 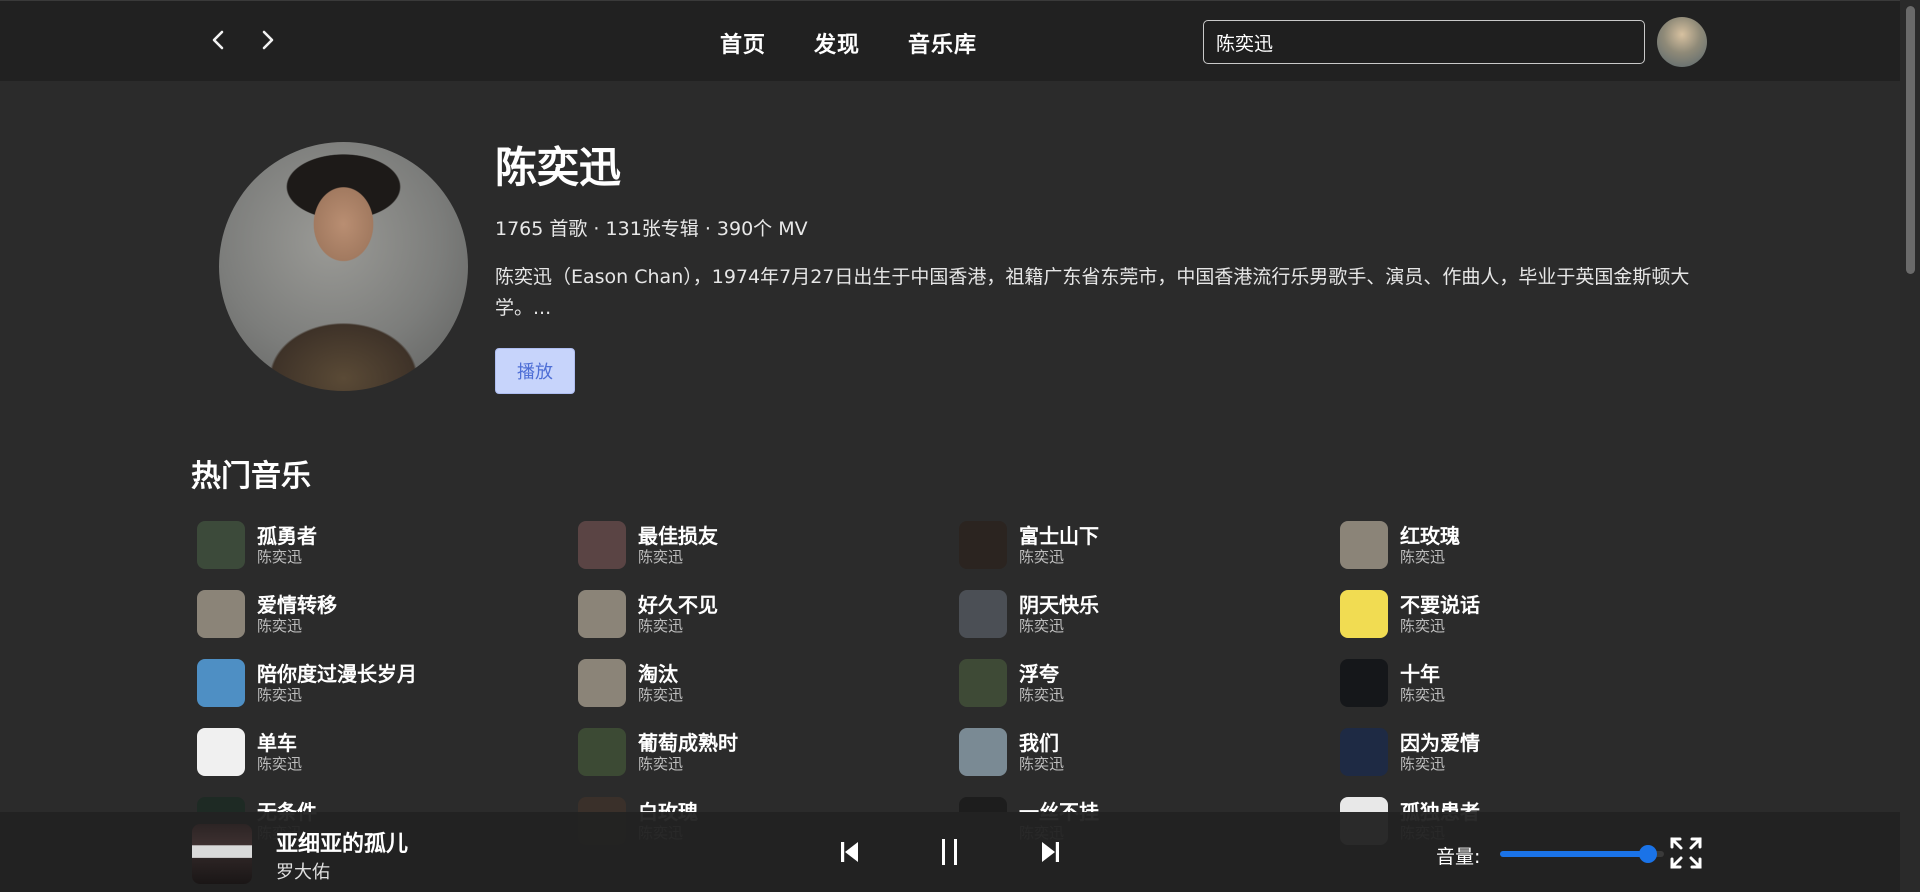 I want to click on skip-next-icon, so click(x=1050, y=852).